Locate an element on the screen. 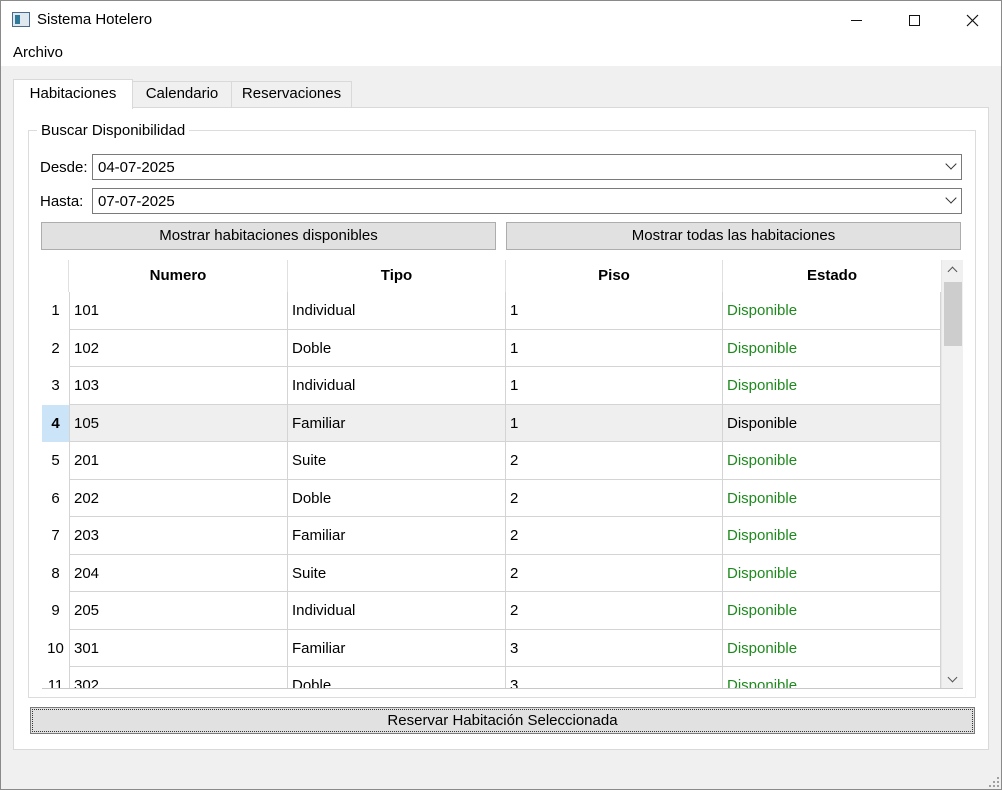 The image size is (1002, 790). row-header: 4 is located at coordinates (55, 423).